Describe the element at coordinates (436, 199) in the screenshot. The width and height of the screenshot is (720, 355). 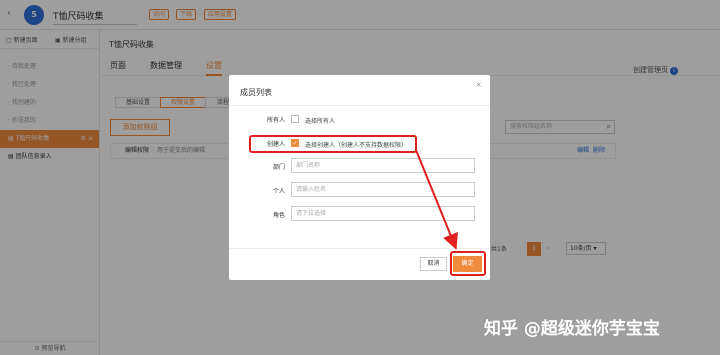
I see `annotation-arrow-icon` at that location.